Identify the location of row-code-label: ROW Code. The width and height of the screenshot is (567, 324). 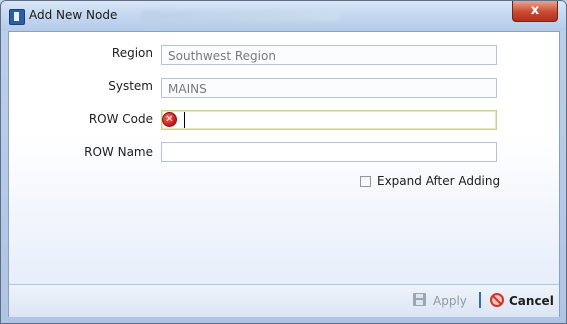
(120, 119).